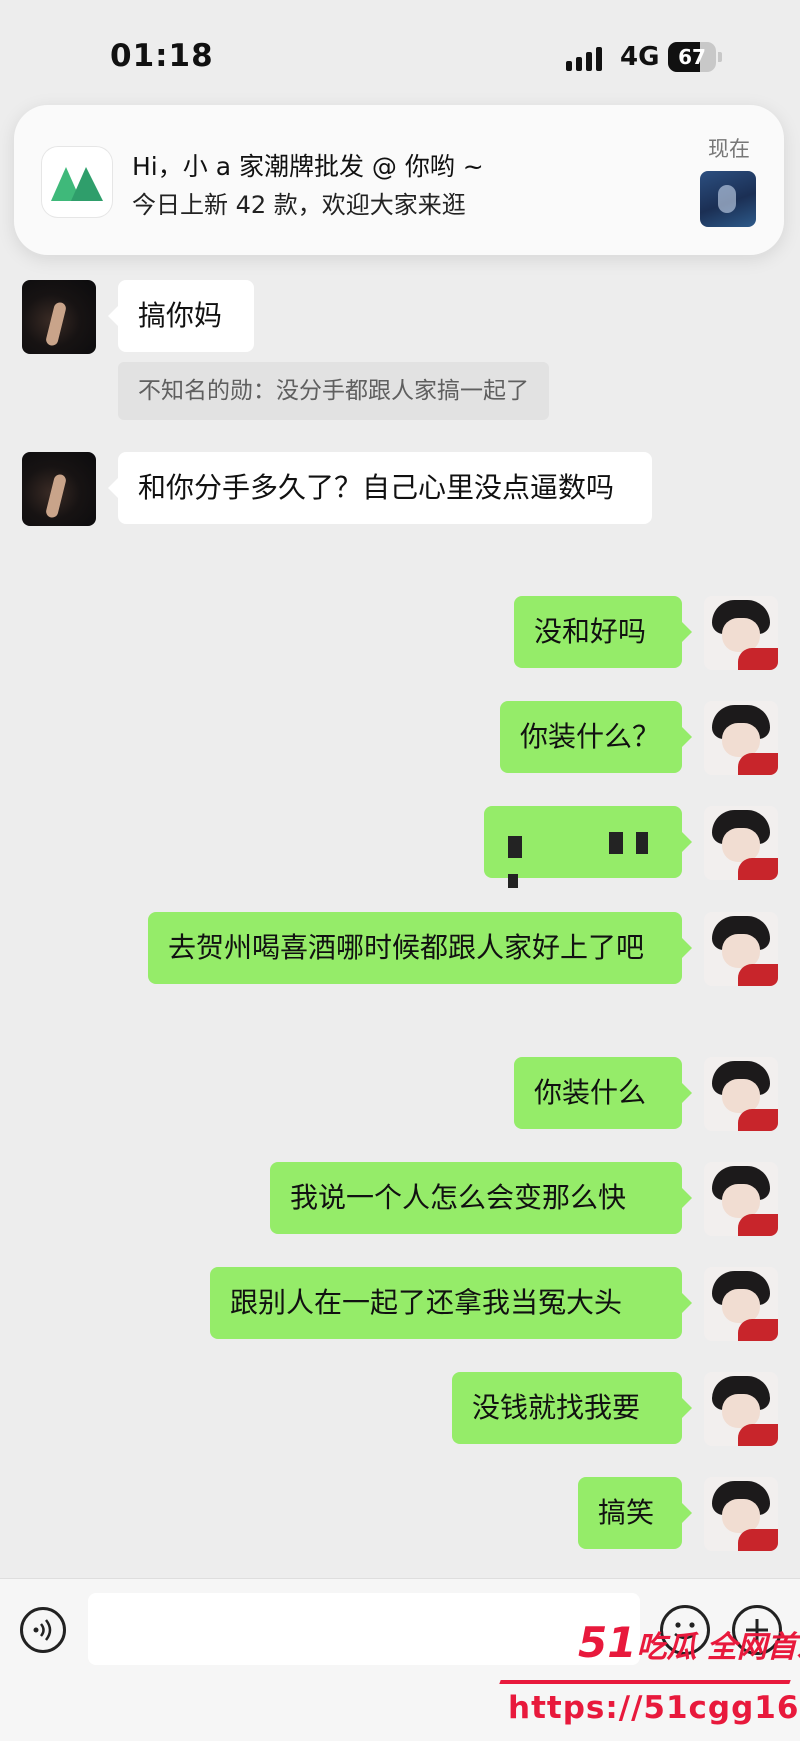  I want to click on battery-tip, so click(720, 57).